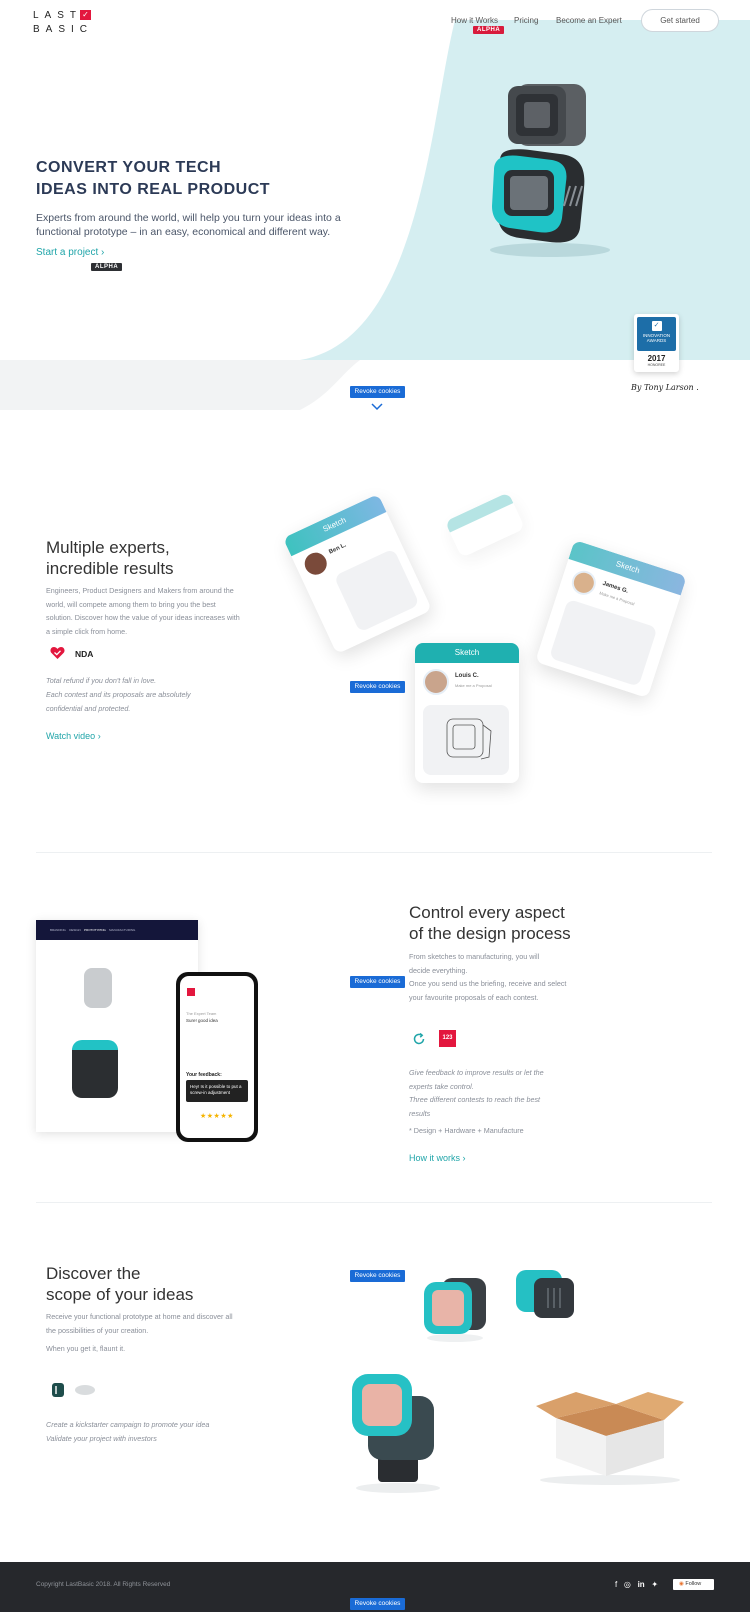 This screenshot has height=1612, width=750. Describe the element at coordinates (479, 512) in the screenshot. I see `card-header` at that location.